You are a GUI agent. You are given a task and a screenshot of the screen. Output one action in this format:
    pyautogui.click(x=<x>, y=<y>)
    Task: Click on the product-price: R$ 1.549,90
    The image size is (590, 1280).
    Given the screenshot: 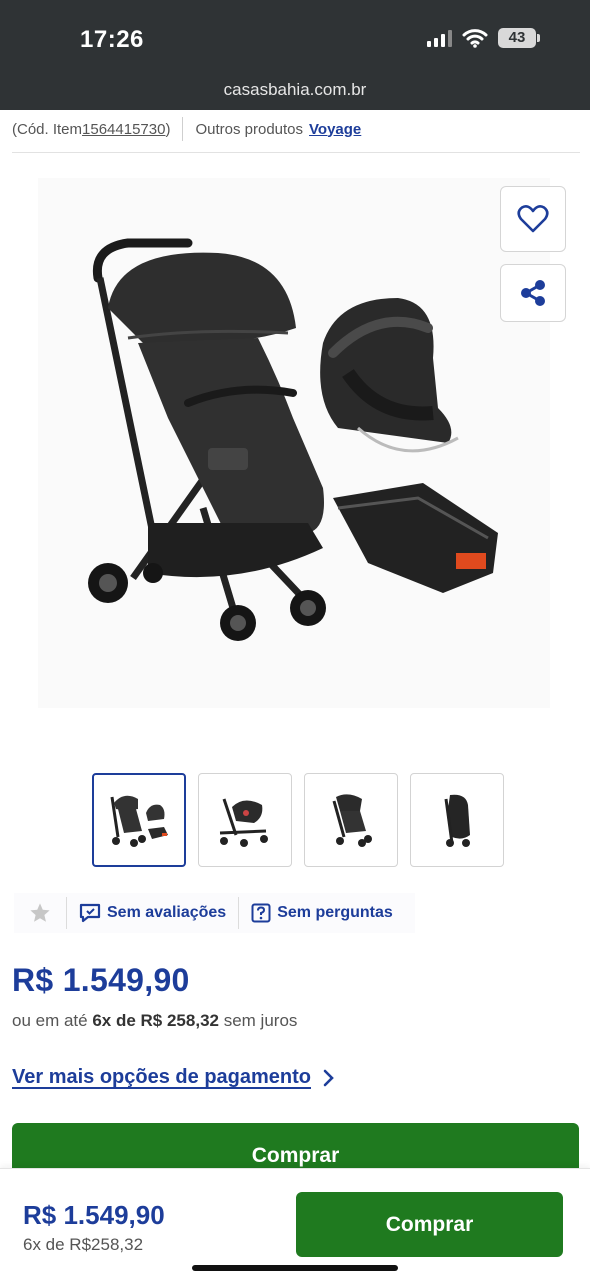 What is the action you would take?
    pyautogui.click(x=101, y=980)
    